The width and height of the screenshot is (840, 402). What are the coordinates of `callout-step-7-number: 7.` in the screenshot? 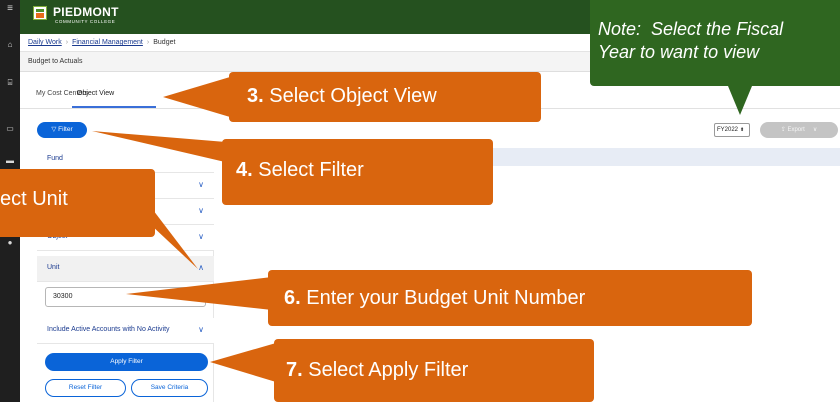 It's located at (294, 370).